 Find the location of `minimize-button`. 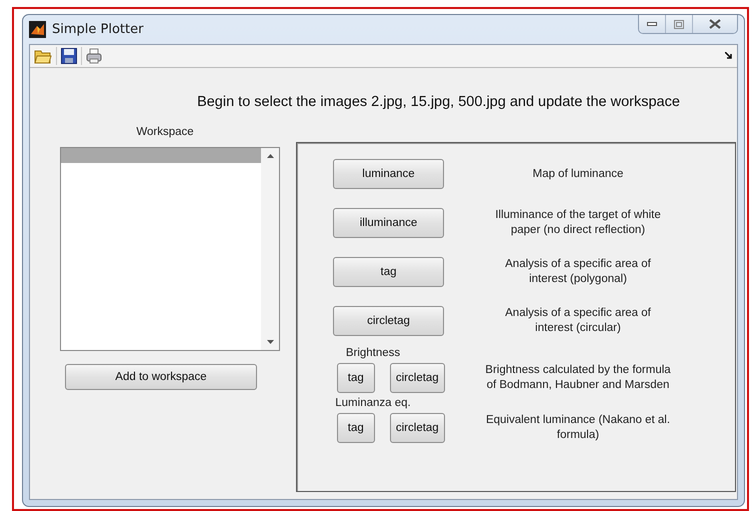

minimize-button is located at coordinates (652, 24).